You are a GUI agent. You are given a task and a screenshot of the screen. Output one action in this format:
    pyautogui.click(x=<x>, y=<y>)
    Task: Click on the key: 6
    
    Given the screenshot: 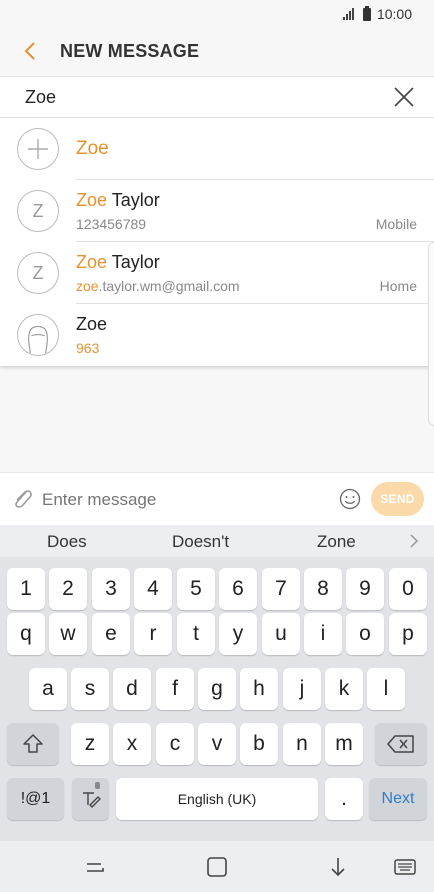 What is the action you would take?
    pyautogui.click(x=238, y=589)
    